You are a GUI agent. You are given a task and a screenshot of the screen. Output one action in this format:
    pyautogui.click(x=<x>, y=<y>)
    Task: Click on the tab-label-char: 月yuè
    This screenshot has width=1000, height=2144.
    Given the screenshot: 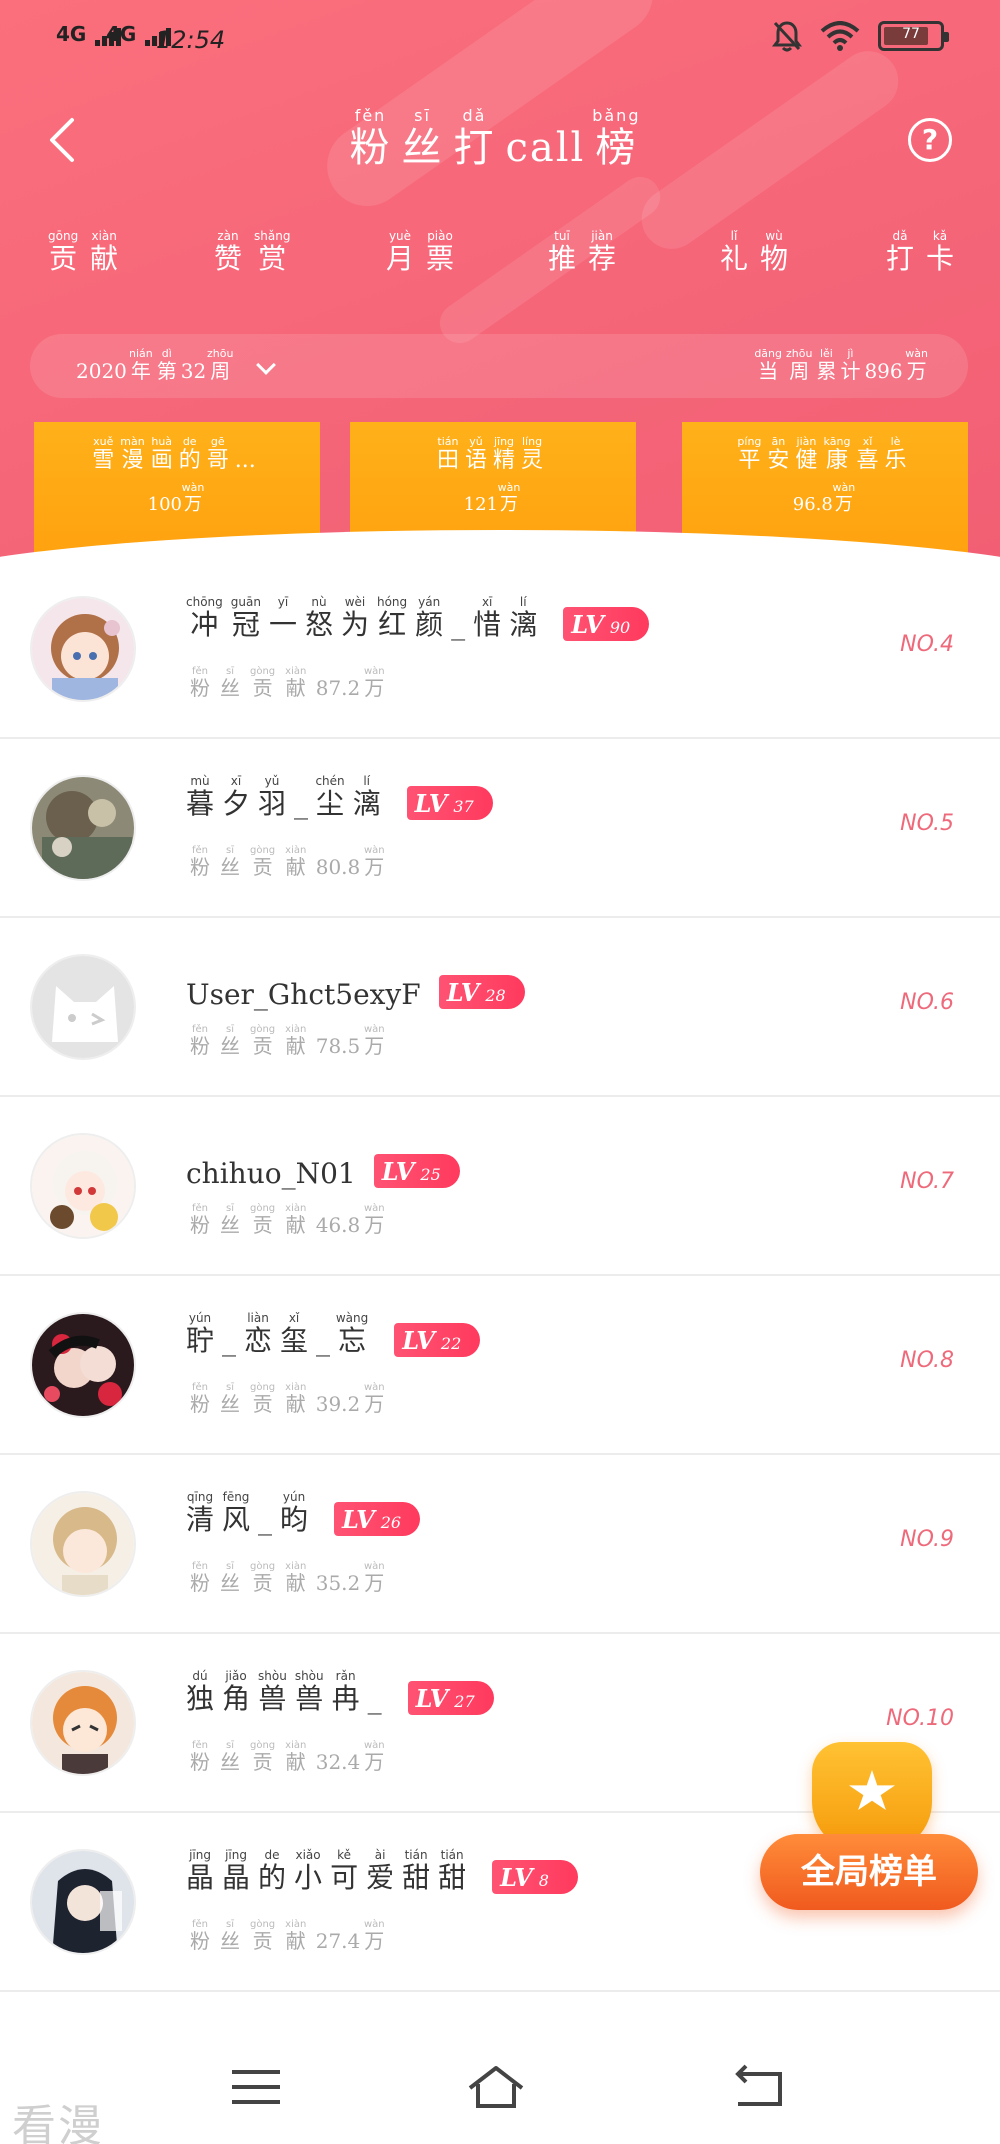 What is the action you would take?
    pyautogui.click(x=400, y=252)
    